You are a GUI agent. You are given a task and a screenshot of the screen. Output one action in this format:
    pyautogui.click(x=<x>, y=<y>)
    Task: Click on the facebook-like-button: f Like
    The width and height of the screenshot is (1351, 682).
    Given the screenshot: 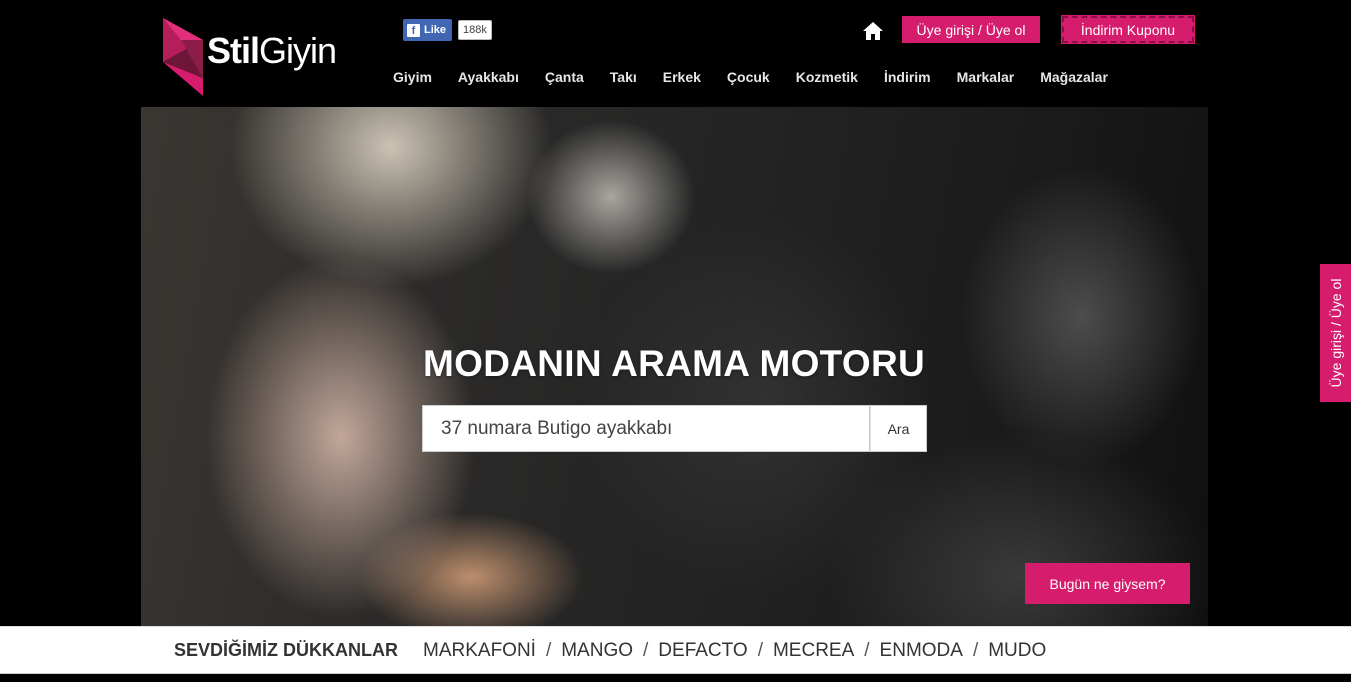 What is the action you would take?
    pyautogui.click(x=428, y=30)
    